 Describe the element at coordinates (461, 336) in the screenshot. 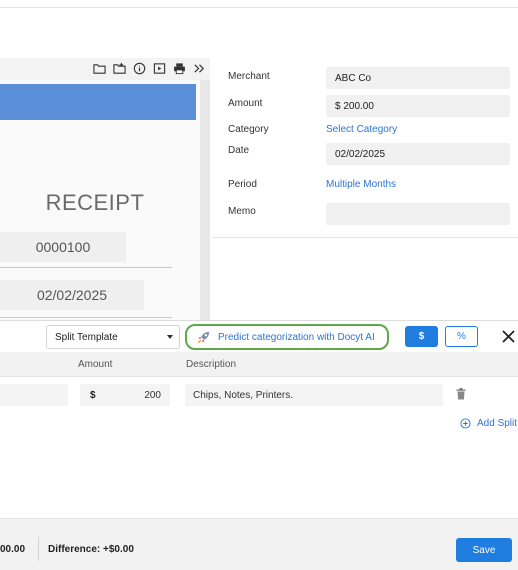

I see `percent-mode-button: %` at that location.